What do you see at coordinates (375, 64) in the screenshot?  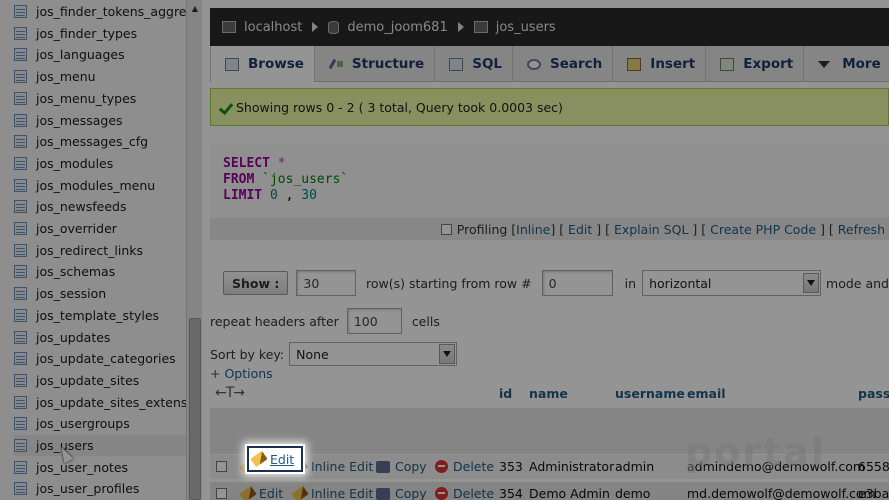 I see `tab-structure: Structure` at bounding box center [375, 64].